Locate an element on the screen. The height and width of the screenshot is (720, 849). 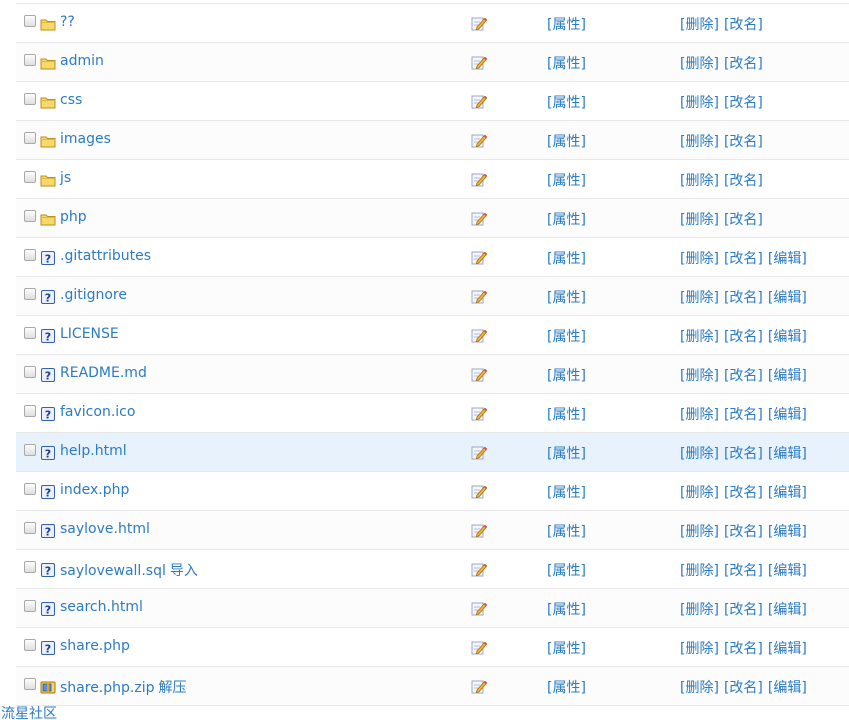
file-name-link: favicon.ico is located at coordinates (97, 412).